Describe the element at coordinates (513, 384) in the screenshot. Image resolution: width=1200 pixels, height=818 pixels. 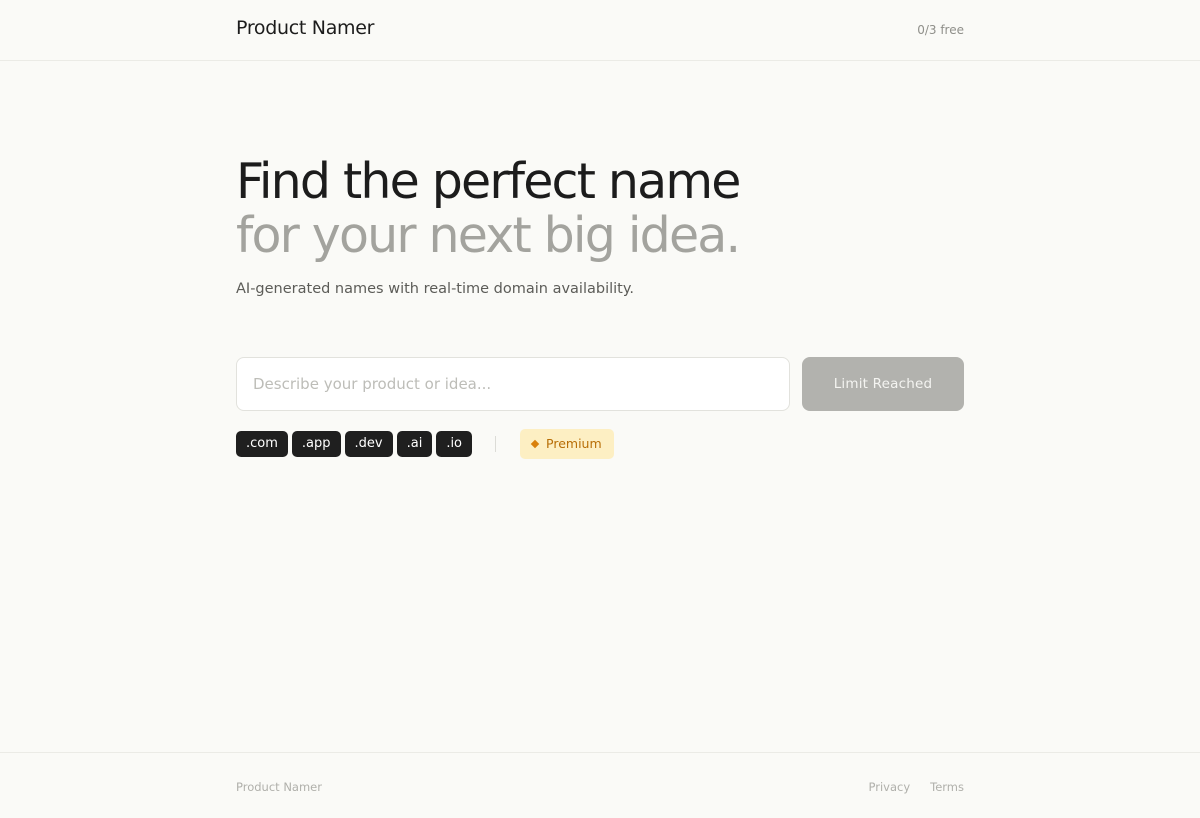
I see `product-description-input` at that location.